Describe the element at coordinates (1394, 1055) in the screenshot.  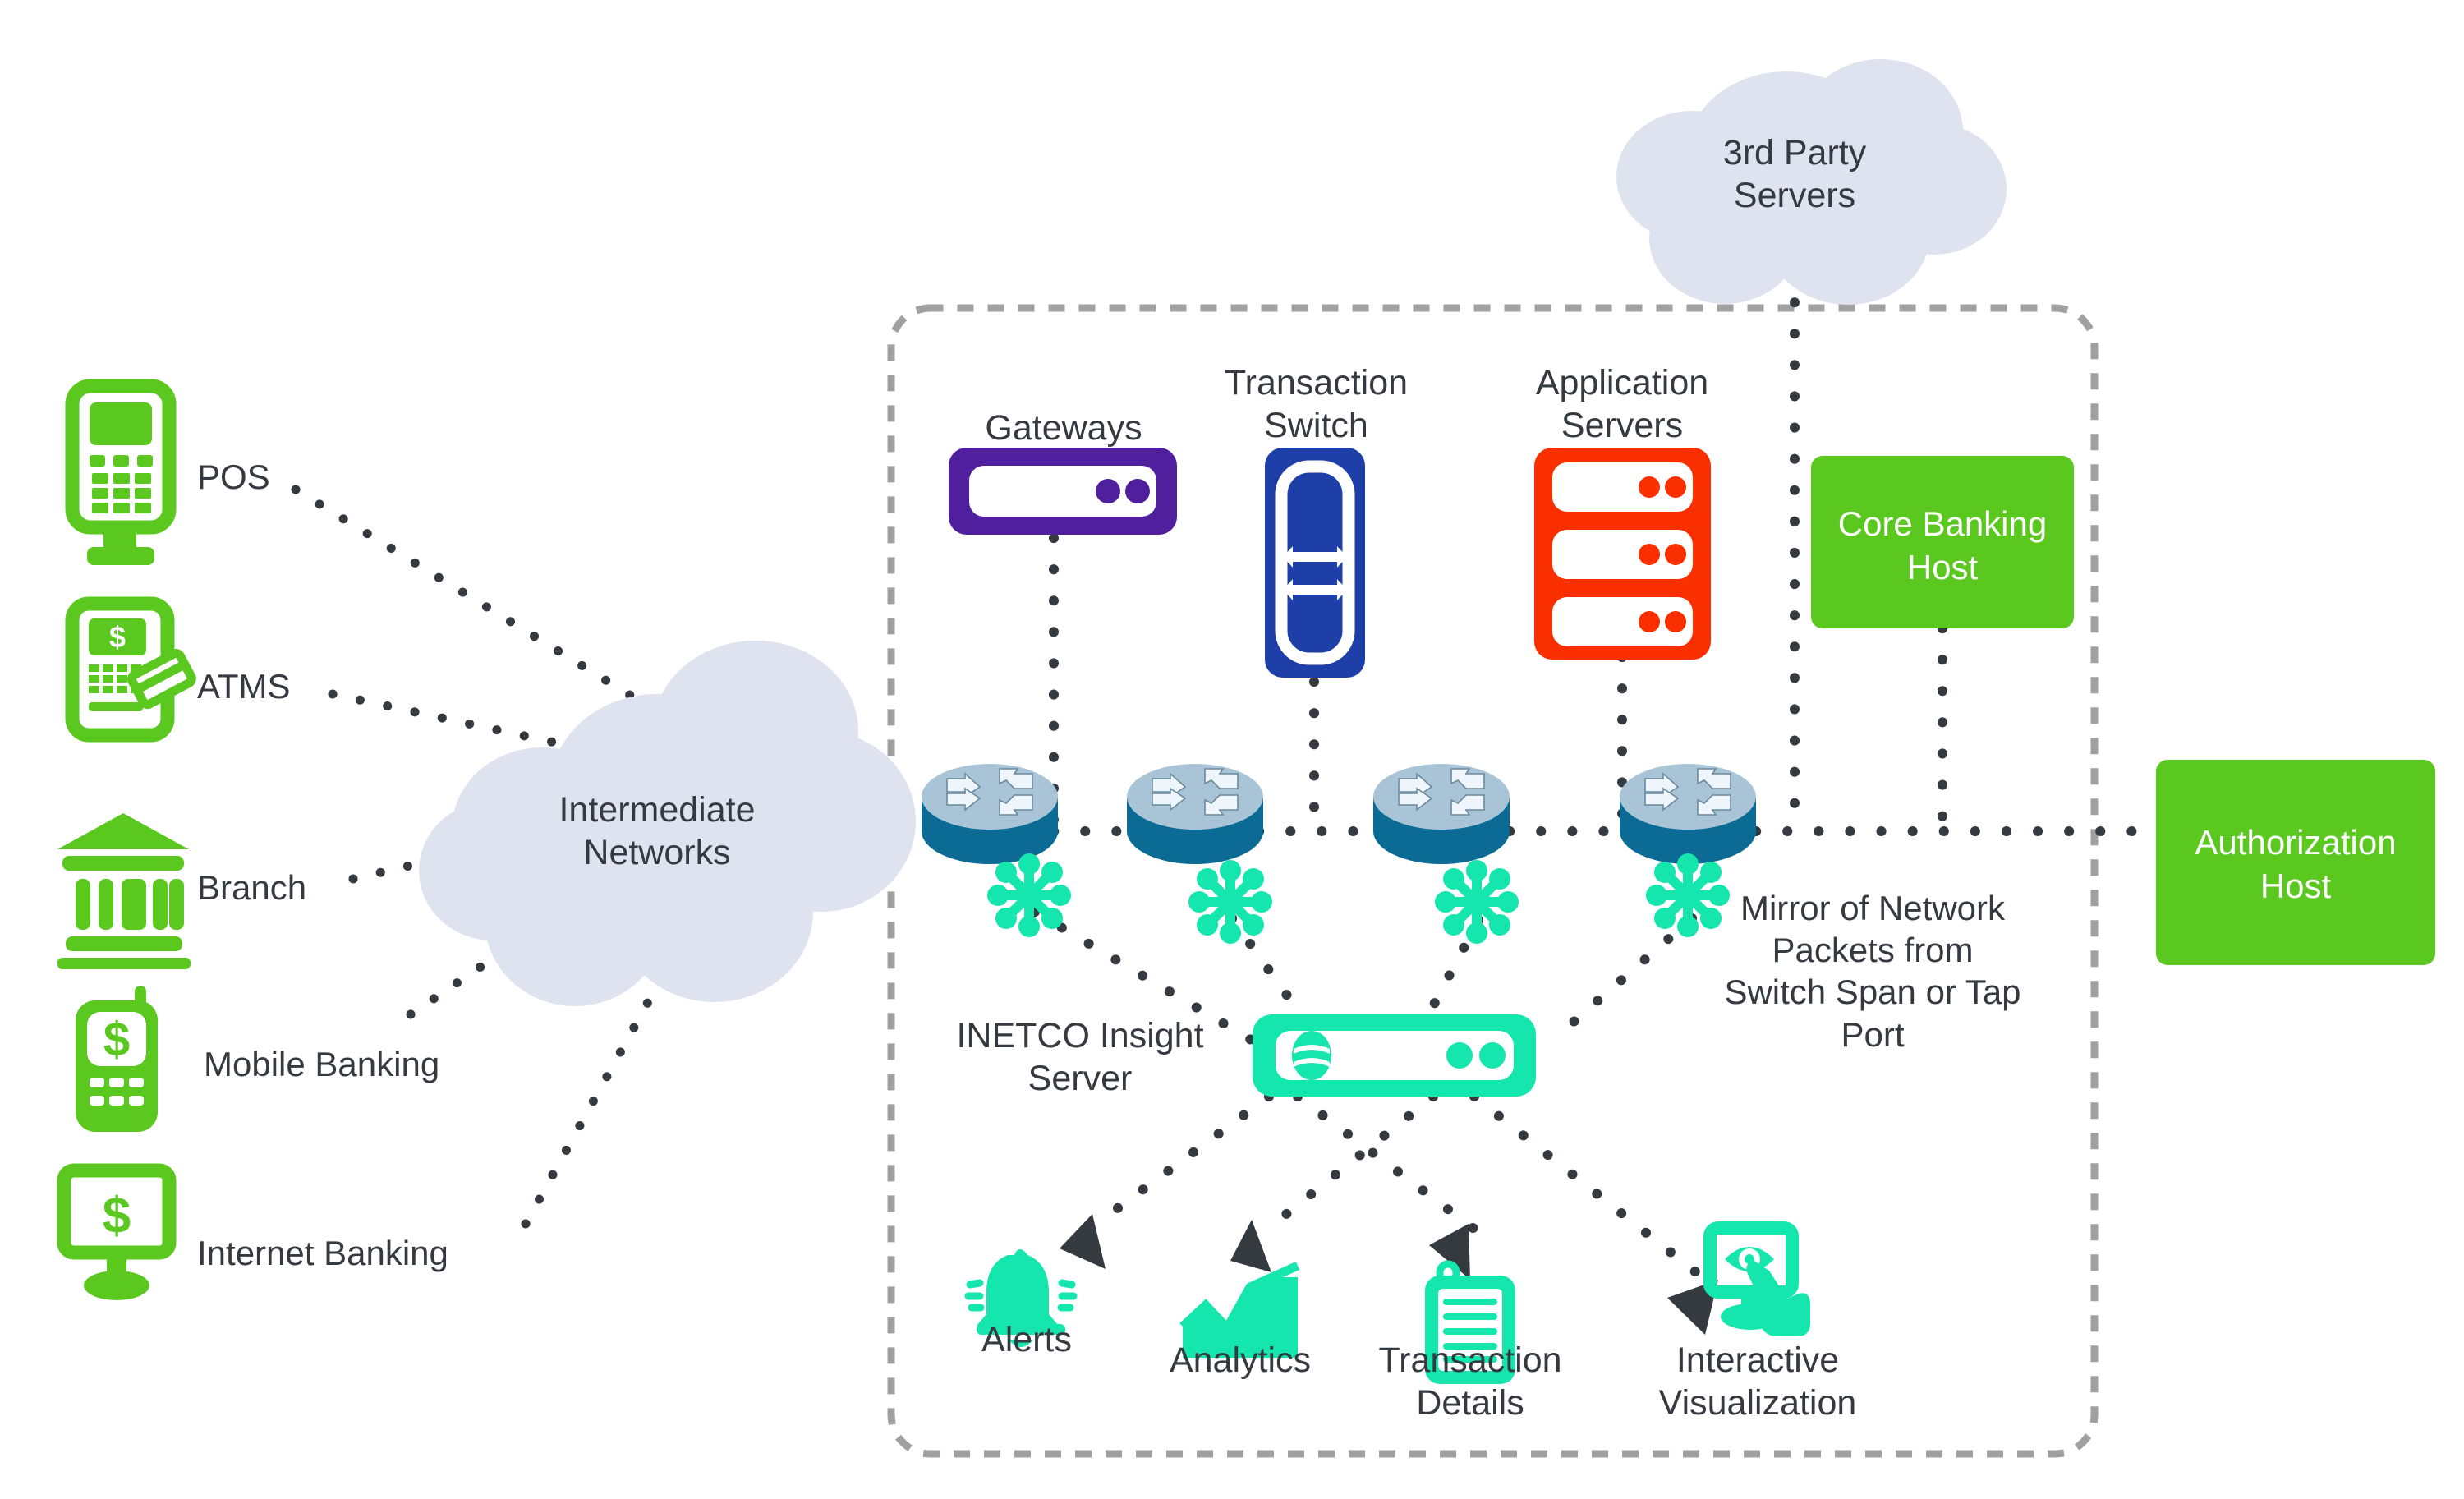
I see `inetco-insight-server-icon` at that location.